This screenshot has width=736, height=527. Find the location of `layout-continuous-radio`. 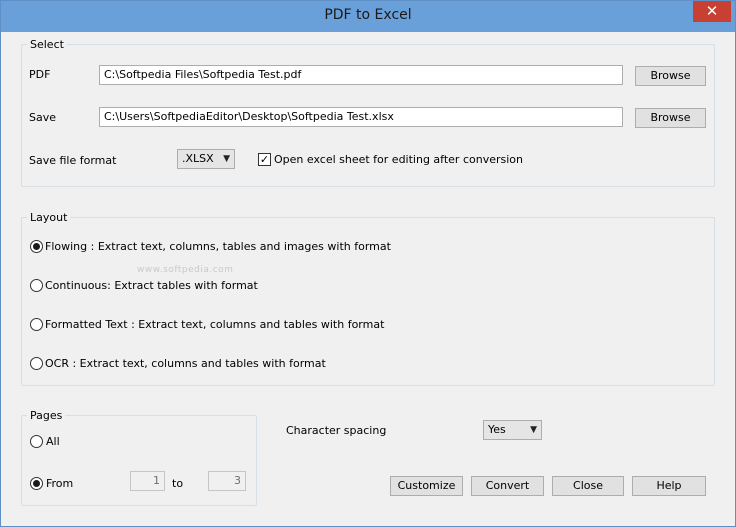

layout-continuous-radio is located at coordinates (36, 285).